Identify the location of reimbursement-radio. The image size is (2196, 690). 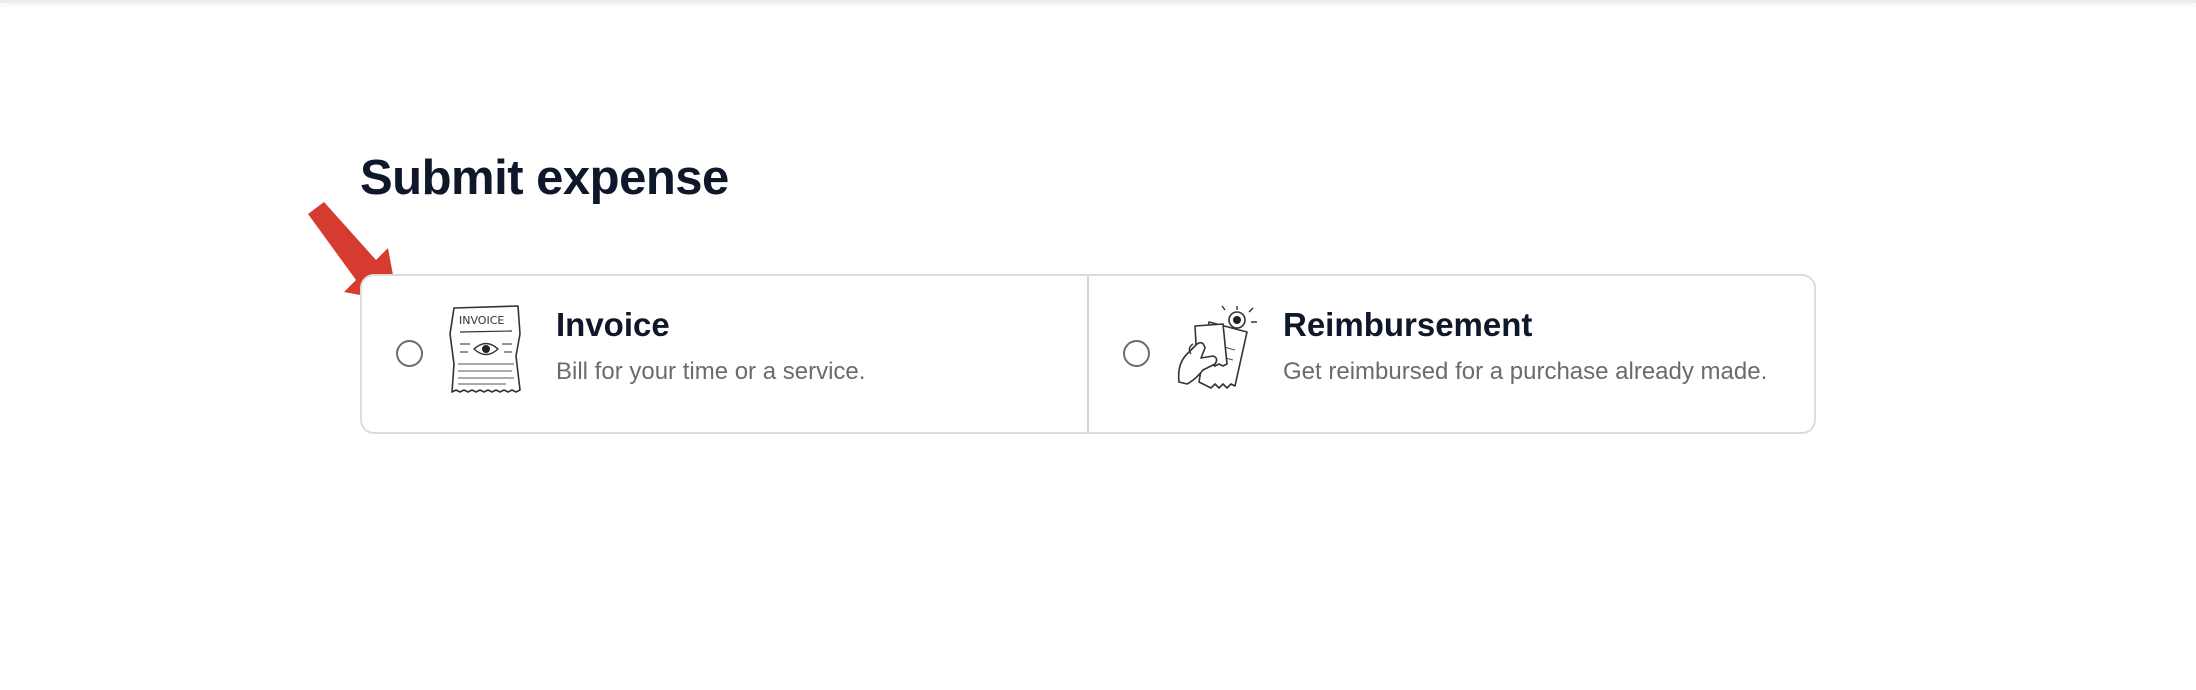
(1136, 353).